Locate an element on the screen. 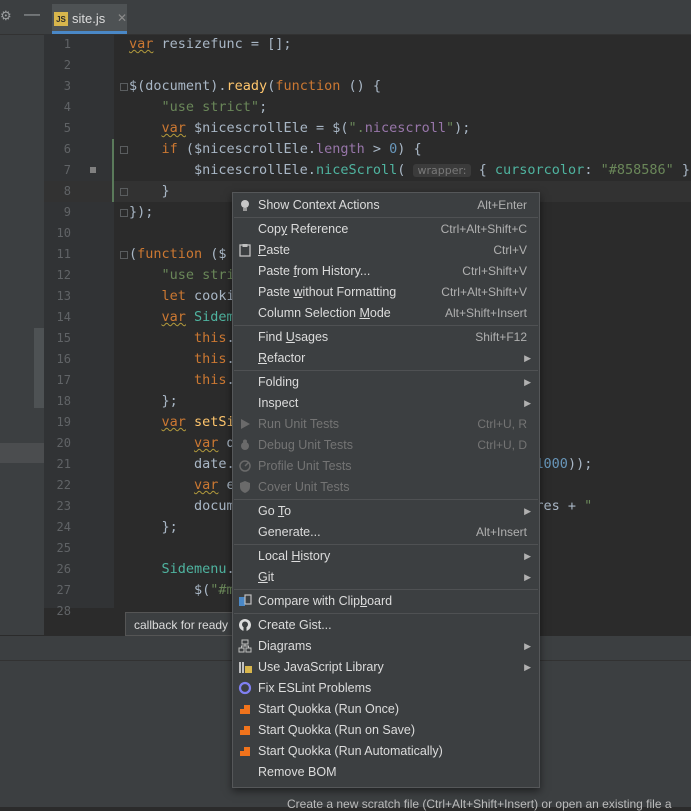 The image size is (691, 811). code-text: if ($nicescrollEle.length > 0) { is located at coordinates (275, 149).